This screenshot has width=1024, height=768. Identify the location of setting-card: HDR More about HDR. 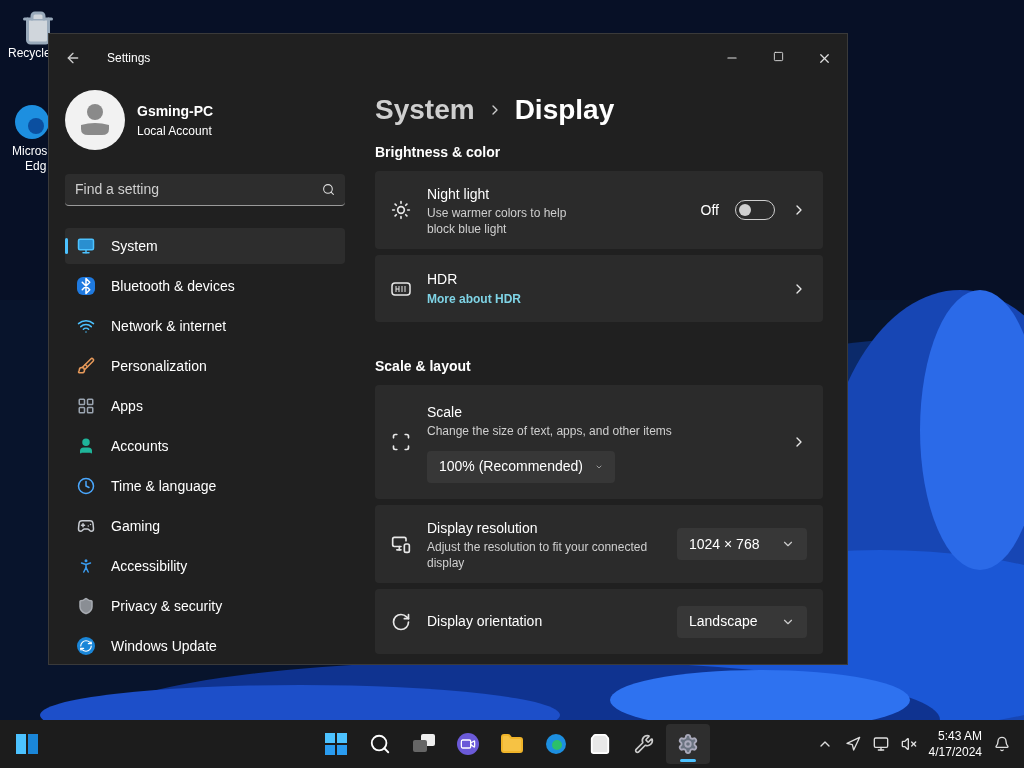
(599, 288).